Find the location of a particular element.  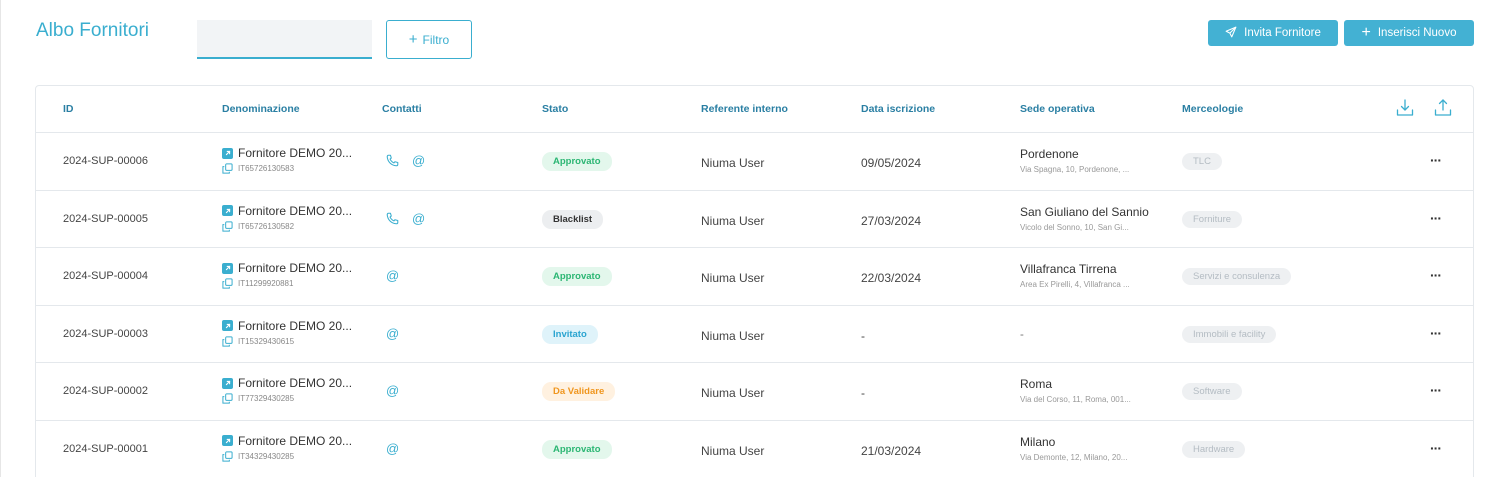

add-new-button: + Inserisci Nuovo is located at coordinates (1409, 33).